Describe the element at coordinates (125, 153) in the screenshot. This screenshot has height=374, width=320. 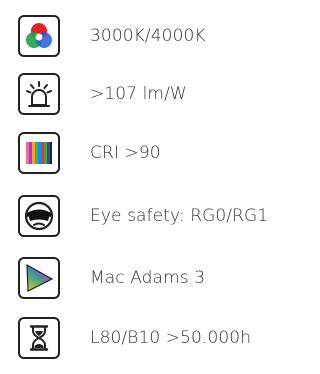
I see `spec-label-cri: CRI >90` at that location.